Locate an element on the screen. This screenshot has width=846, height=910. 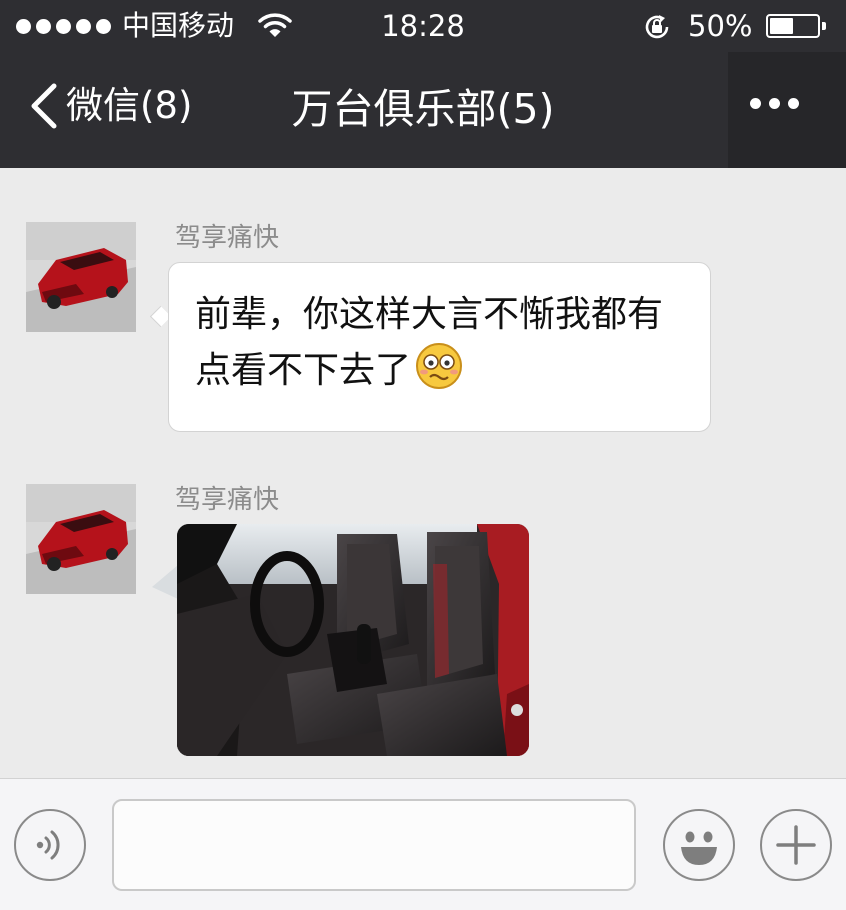
rotation-lock-icon is located at coordinates (657, 27).